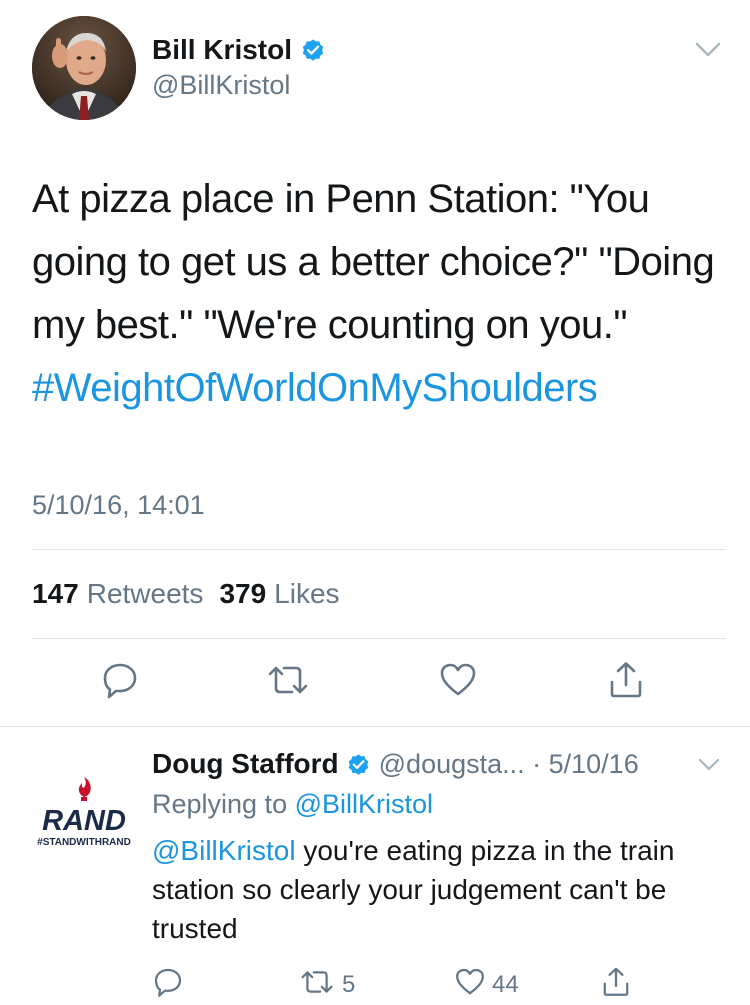 This screenshot has height=1005, width=750. I want to click on tweet-actions, so click(375, 685).